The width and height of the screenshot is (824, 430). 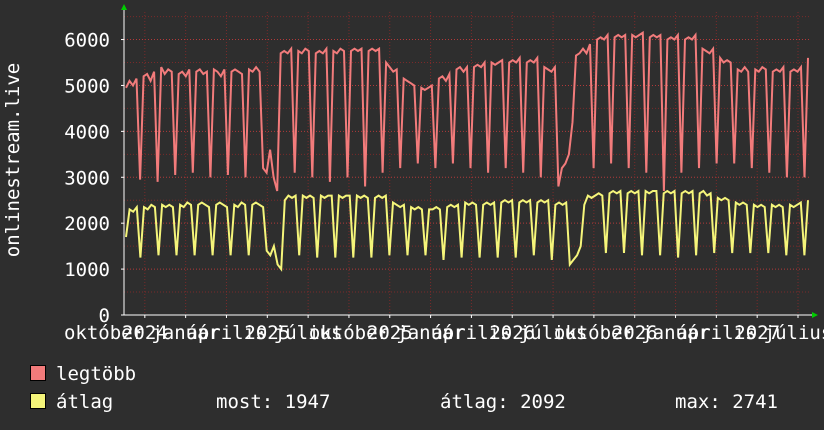 I want to click on y-tick-label: 5000, so click(x=87, y=86).